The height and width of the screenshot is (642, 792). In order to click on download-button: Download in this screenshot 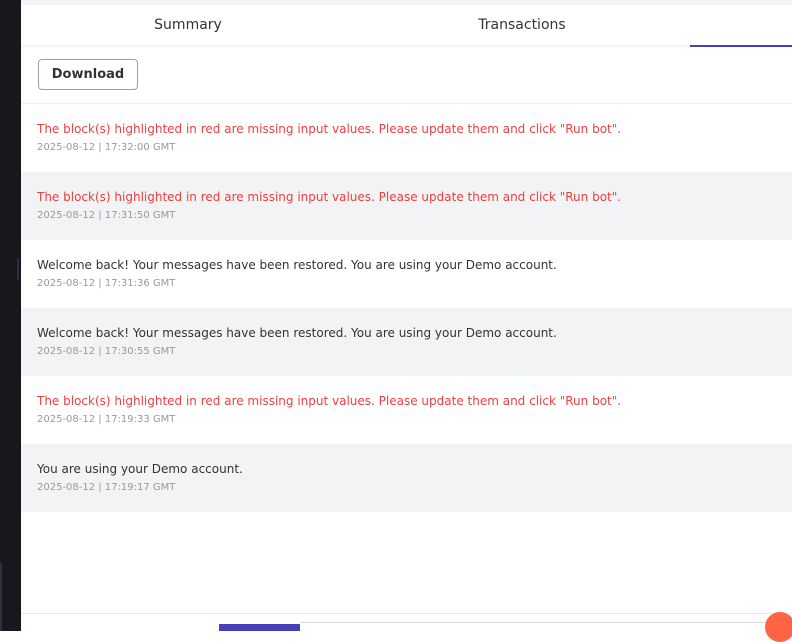, I will do `click(88, 74)`.